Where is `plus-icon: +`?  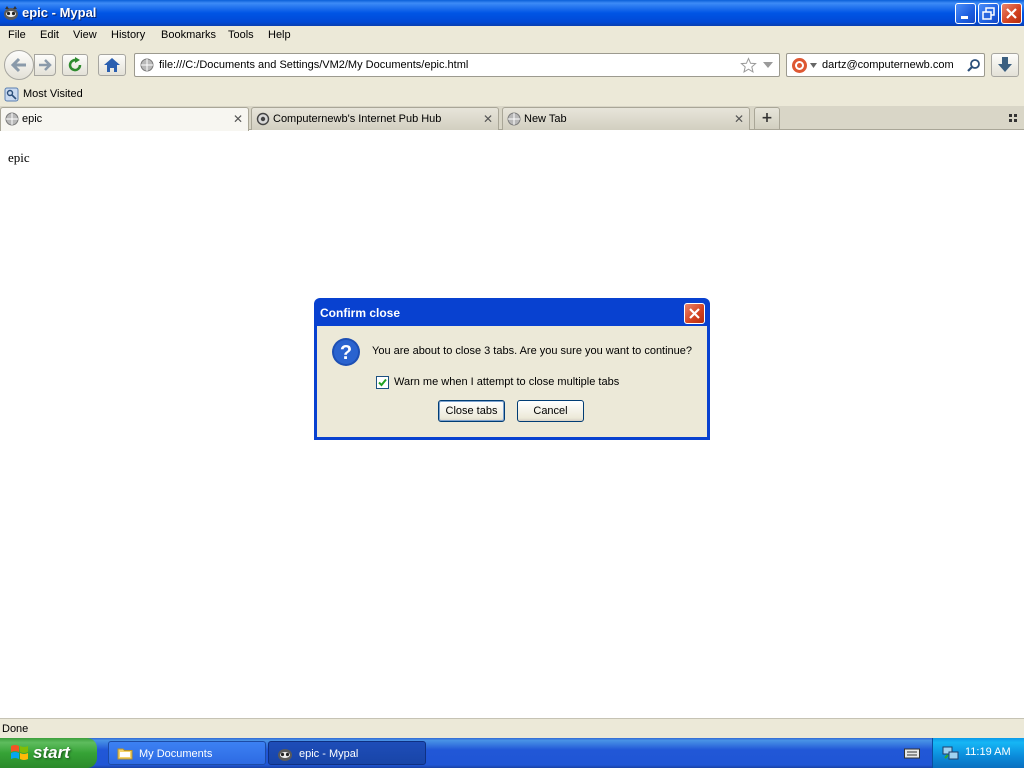 plus-icon: + is located at coordinates (767, 118).